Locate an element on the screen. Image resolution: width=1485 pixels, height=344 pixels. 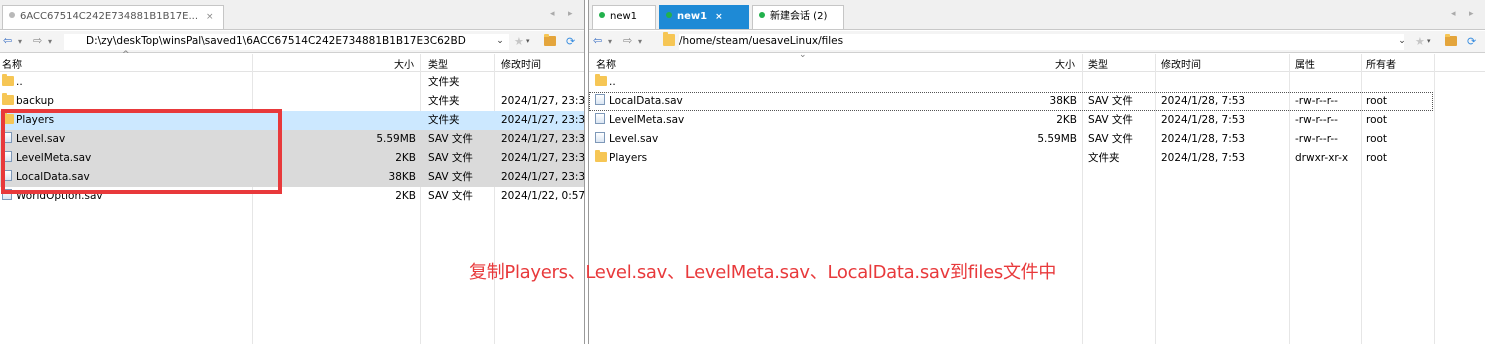
tab-left-session: 6ACC67514C242E734881B1B17E... × is located at coordinates (113, 17).